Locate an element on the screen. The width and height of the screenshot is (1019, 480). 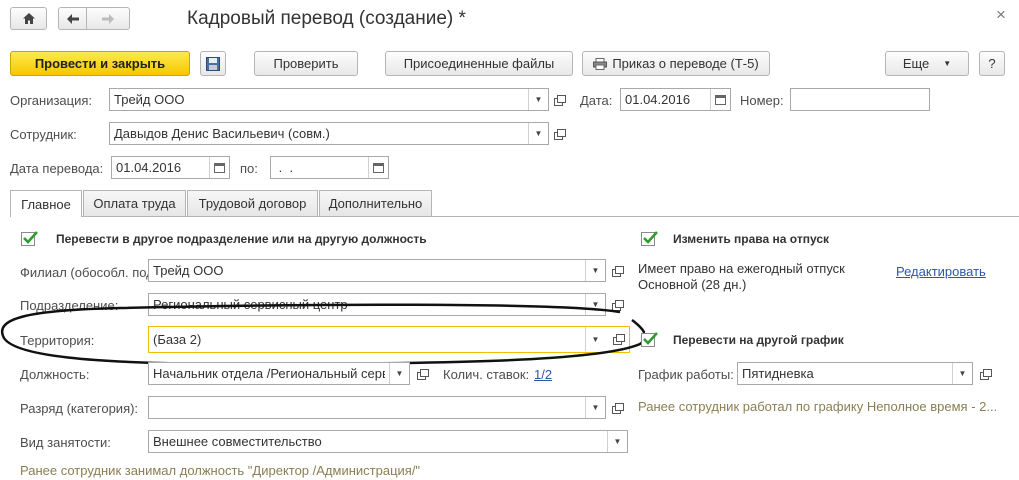
to-date-value: . . is located at coordinates (284, 167).